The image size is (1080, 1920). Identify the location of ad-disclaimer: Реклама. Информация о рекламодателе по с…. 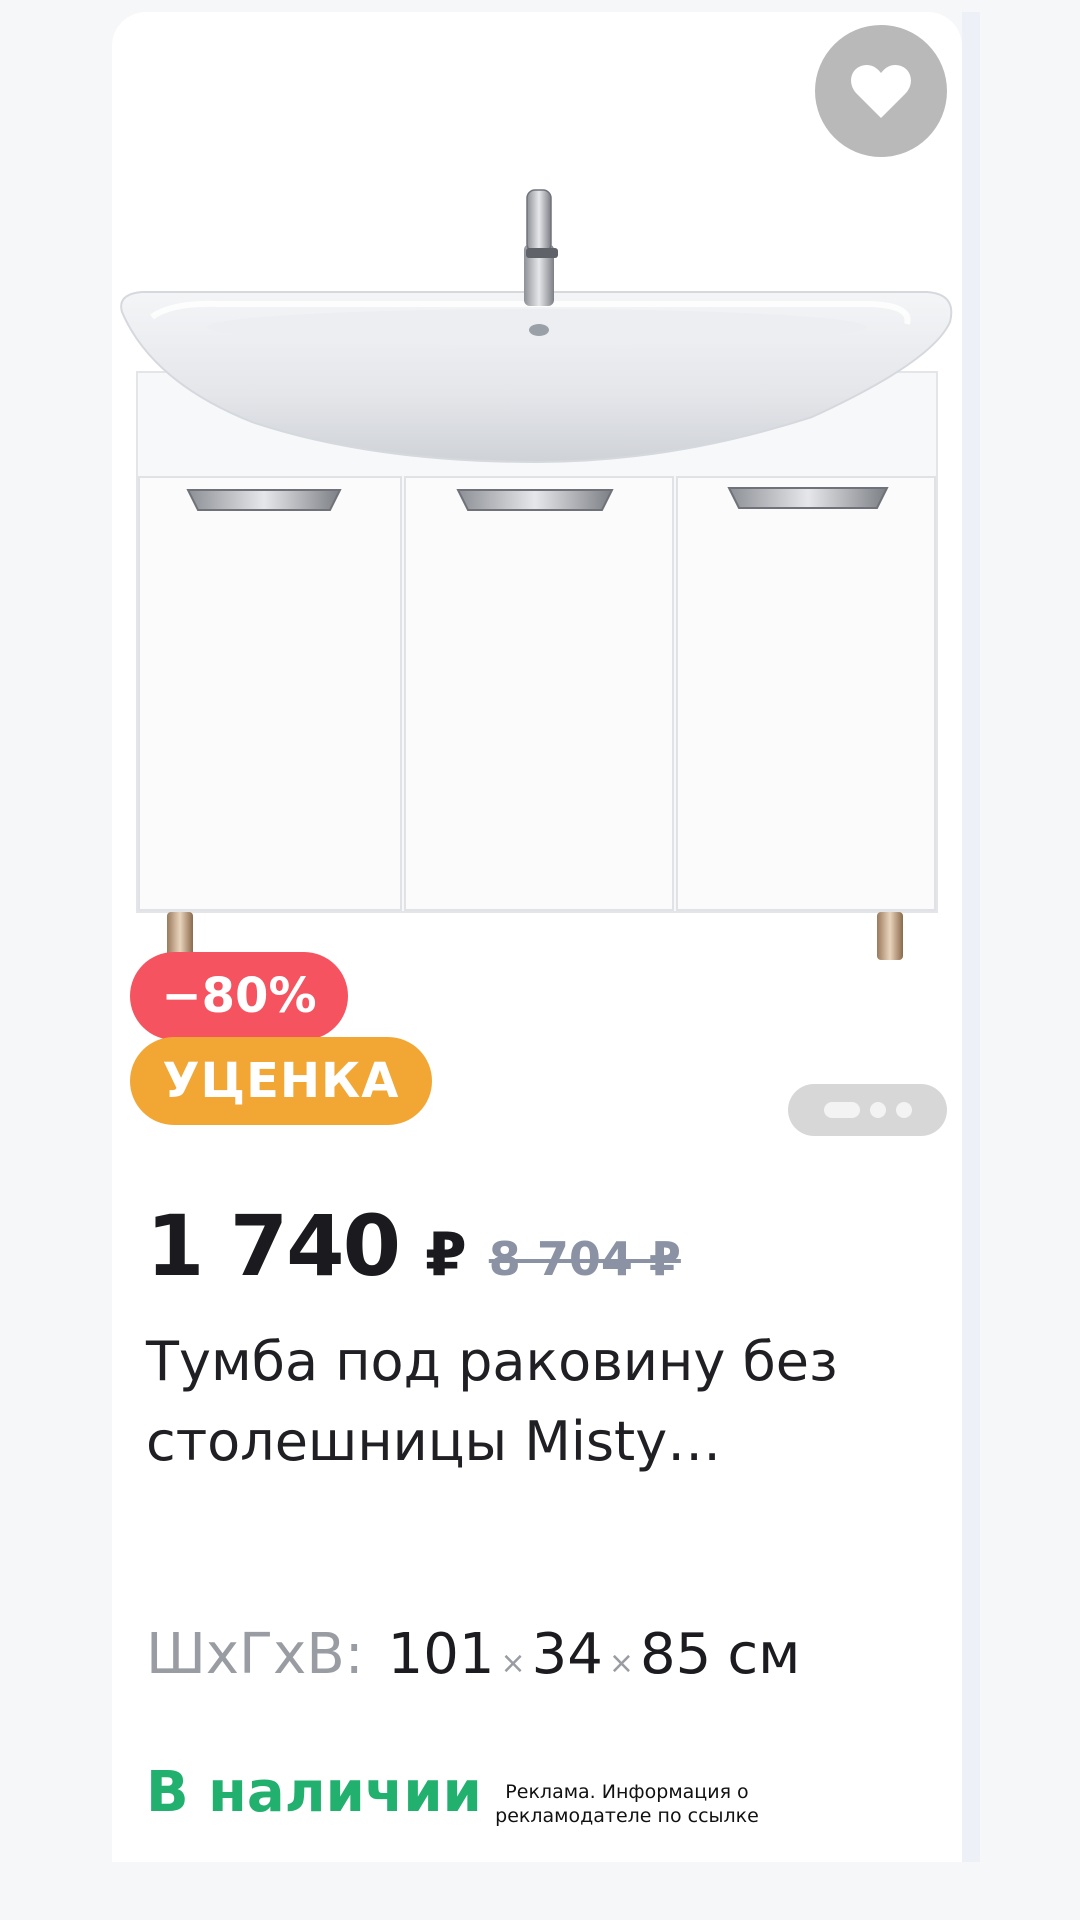
(627, 1804).